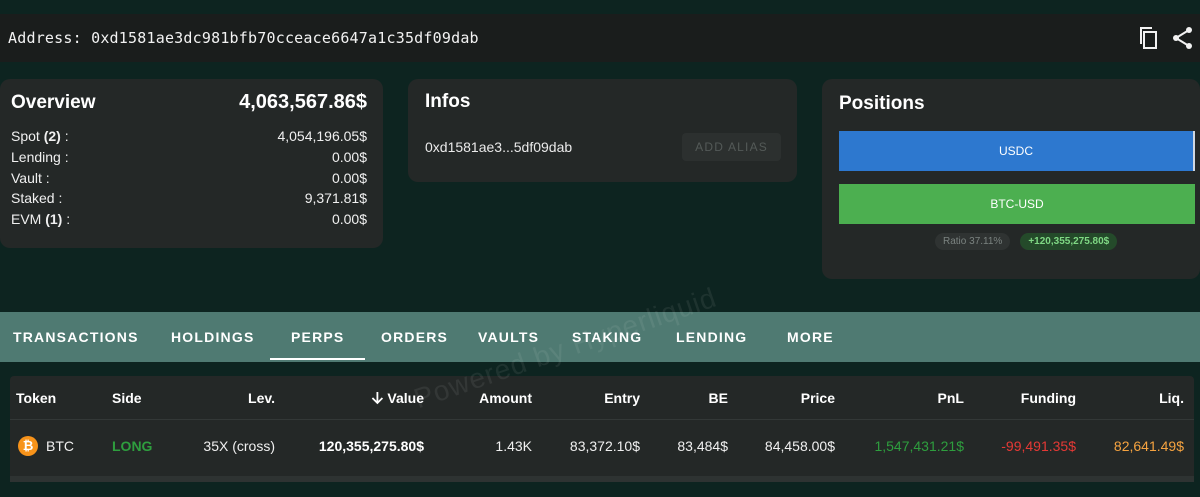 This screenshot has width=1200, height=497. What do you see at coordinates (513, 446) in the screenshot?
I see `cell-amount: 1.43K` at bounding box center [513, 446].